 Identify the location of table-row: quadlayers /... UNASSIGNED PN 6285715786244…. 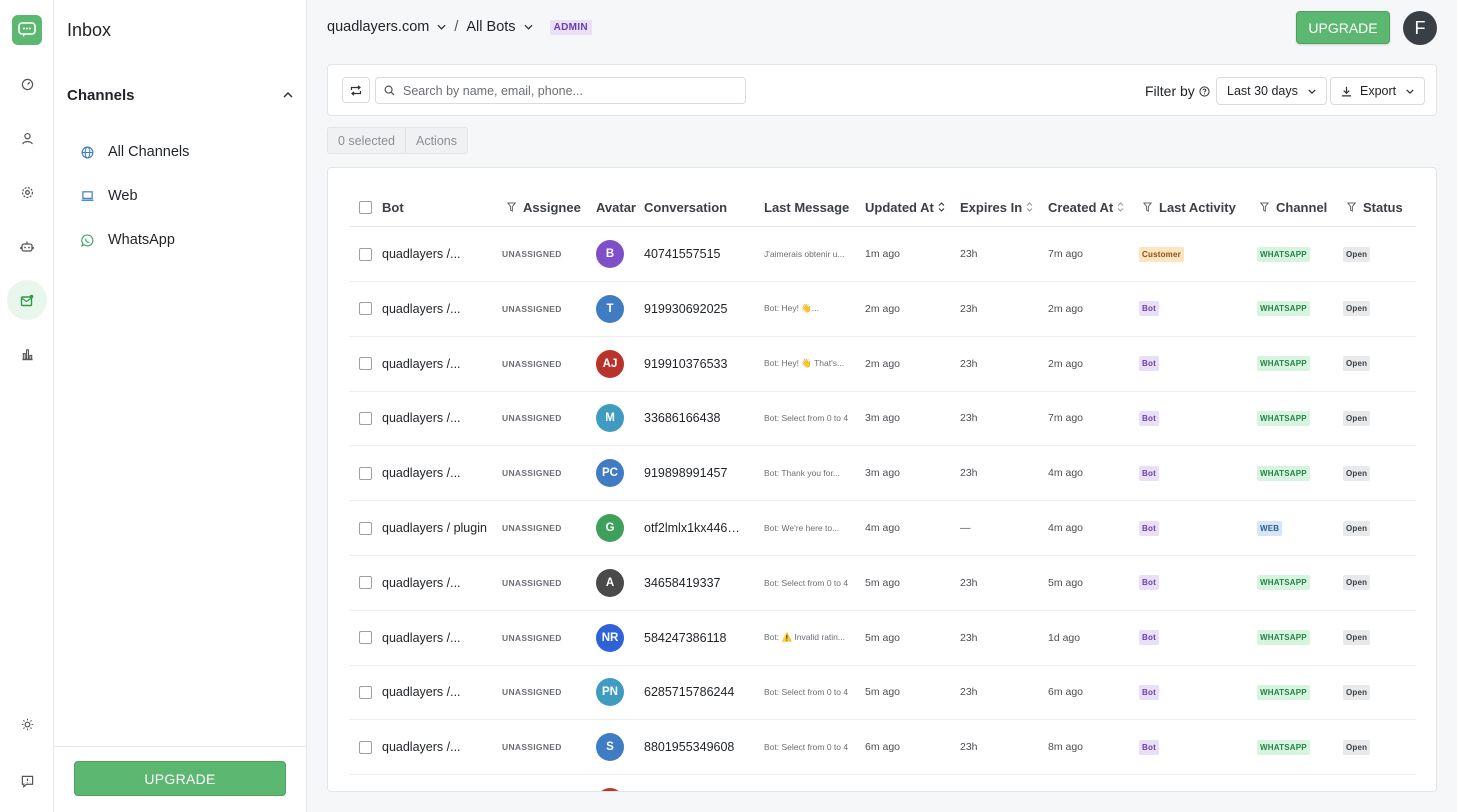
(882, 693).